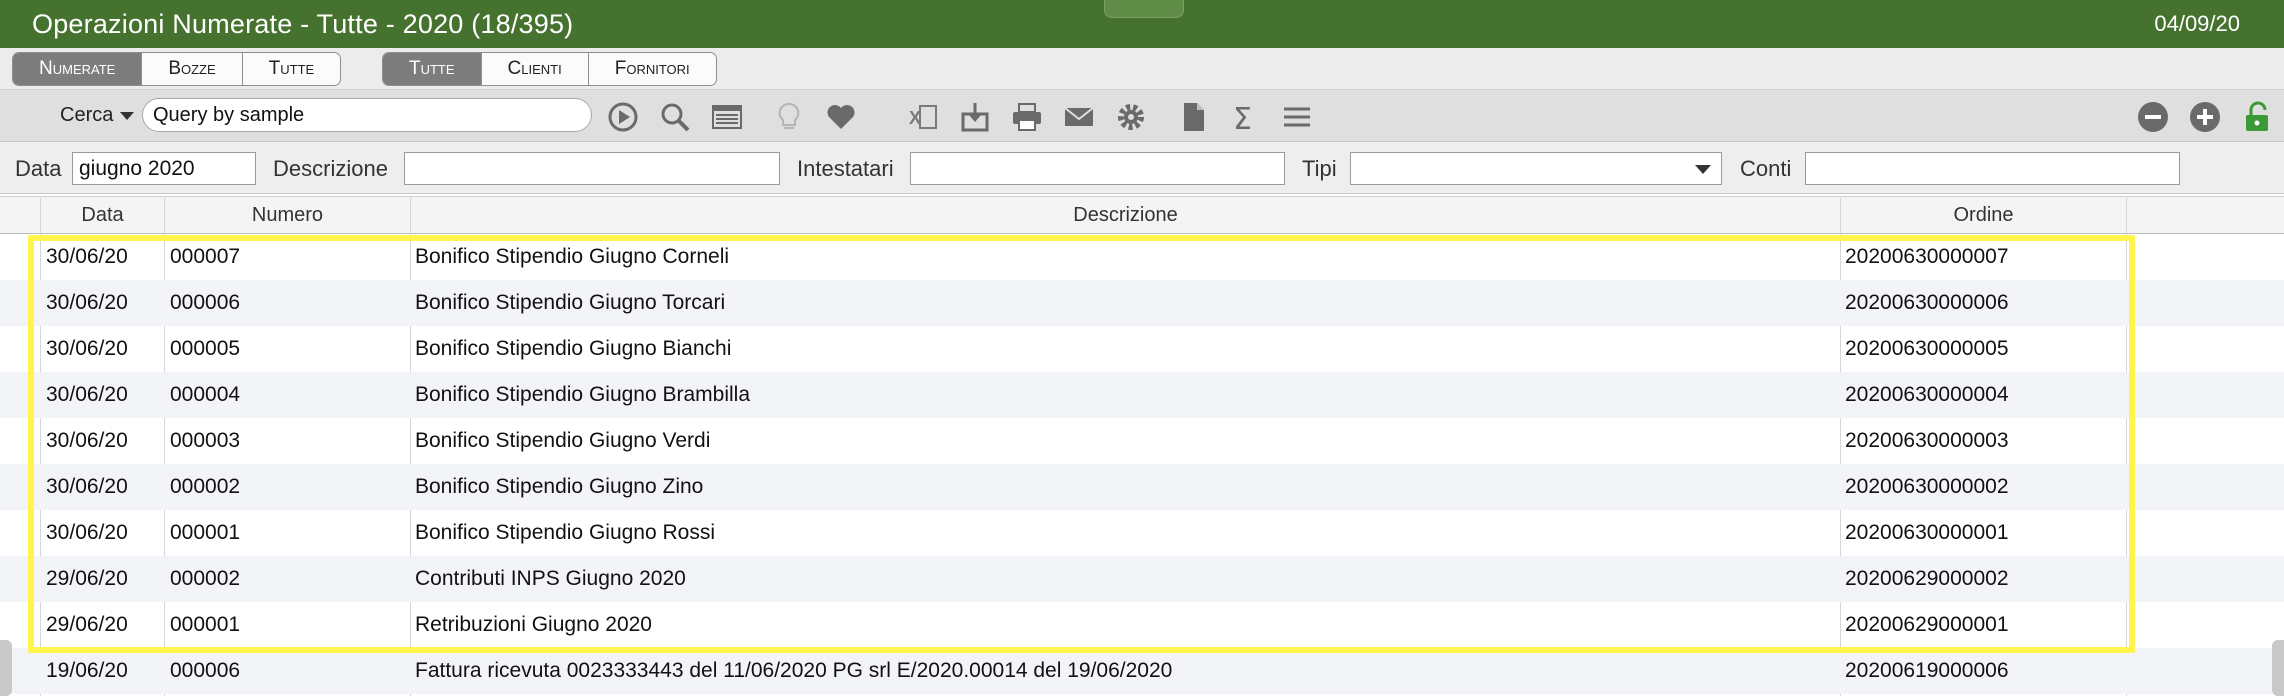 This screenshot has width=2284, height=696. What do you see at coordinates (1027, 117) in the screenshot?
I see `print-icon` at bounding box center [1027, 117].